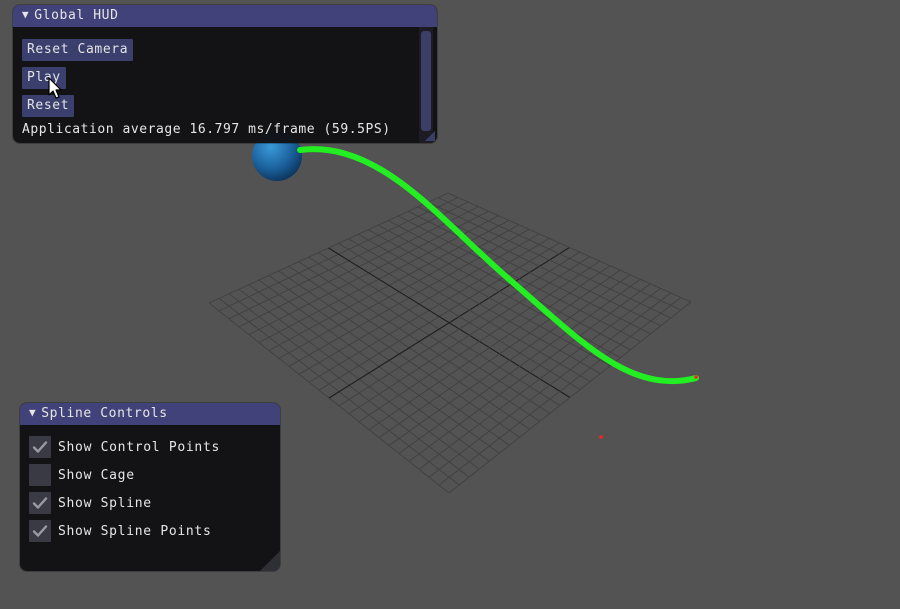  I want to click on checkbox-label: Show Spline, so click(105, 503).